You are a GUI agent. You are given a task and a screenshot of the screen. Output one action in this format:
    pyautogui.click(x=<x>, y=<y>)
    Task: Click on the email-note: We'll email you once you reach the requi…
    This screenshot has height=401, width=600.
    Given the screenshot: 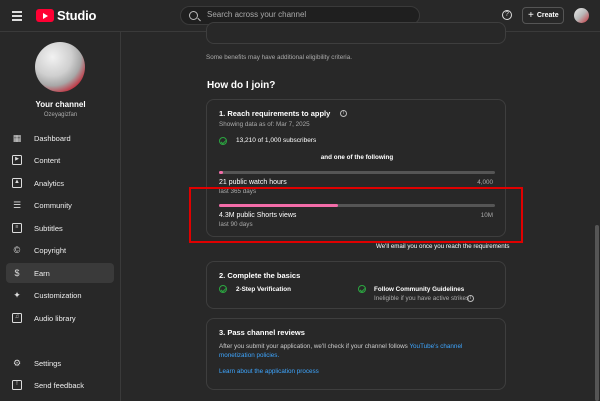 What is the action you would take?
    pyautogui.click(x=443, y=246)
    